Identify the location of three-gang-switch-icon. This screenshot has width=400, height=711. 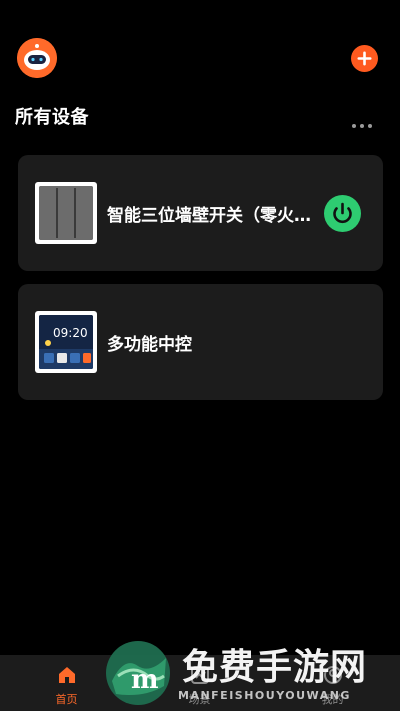
(66, 213).